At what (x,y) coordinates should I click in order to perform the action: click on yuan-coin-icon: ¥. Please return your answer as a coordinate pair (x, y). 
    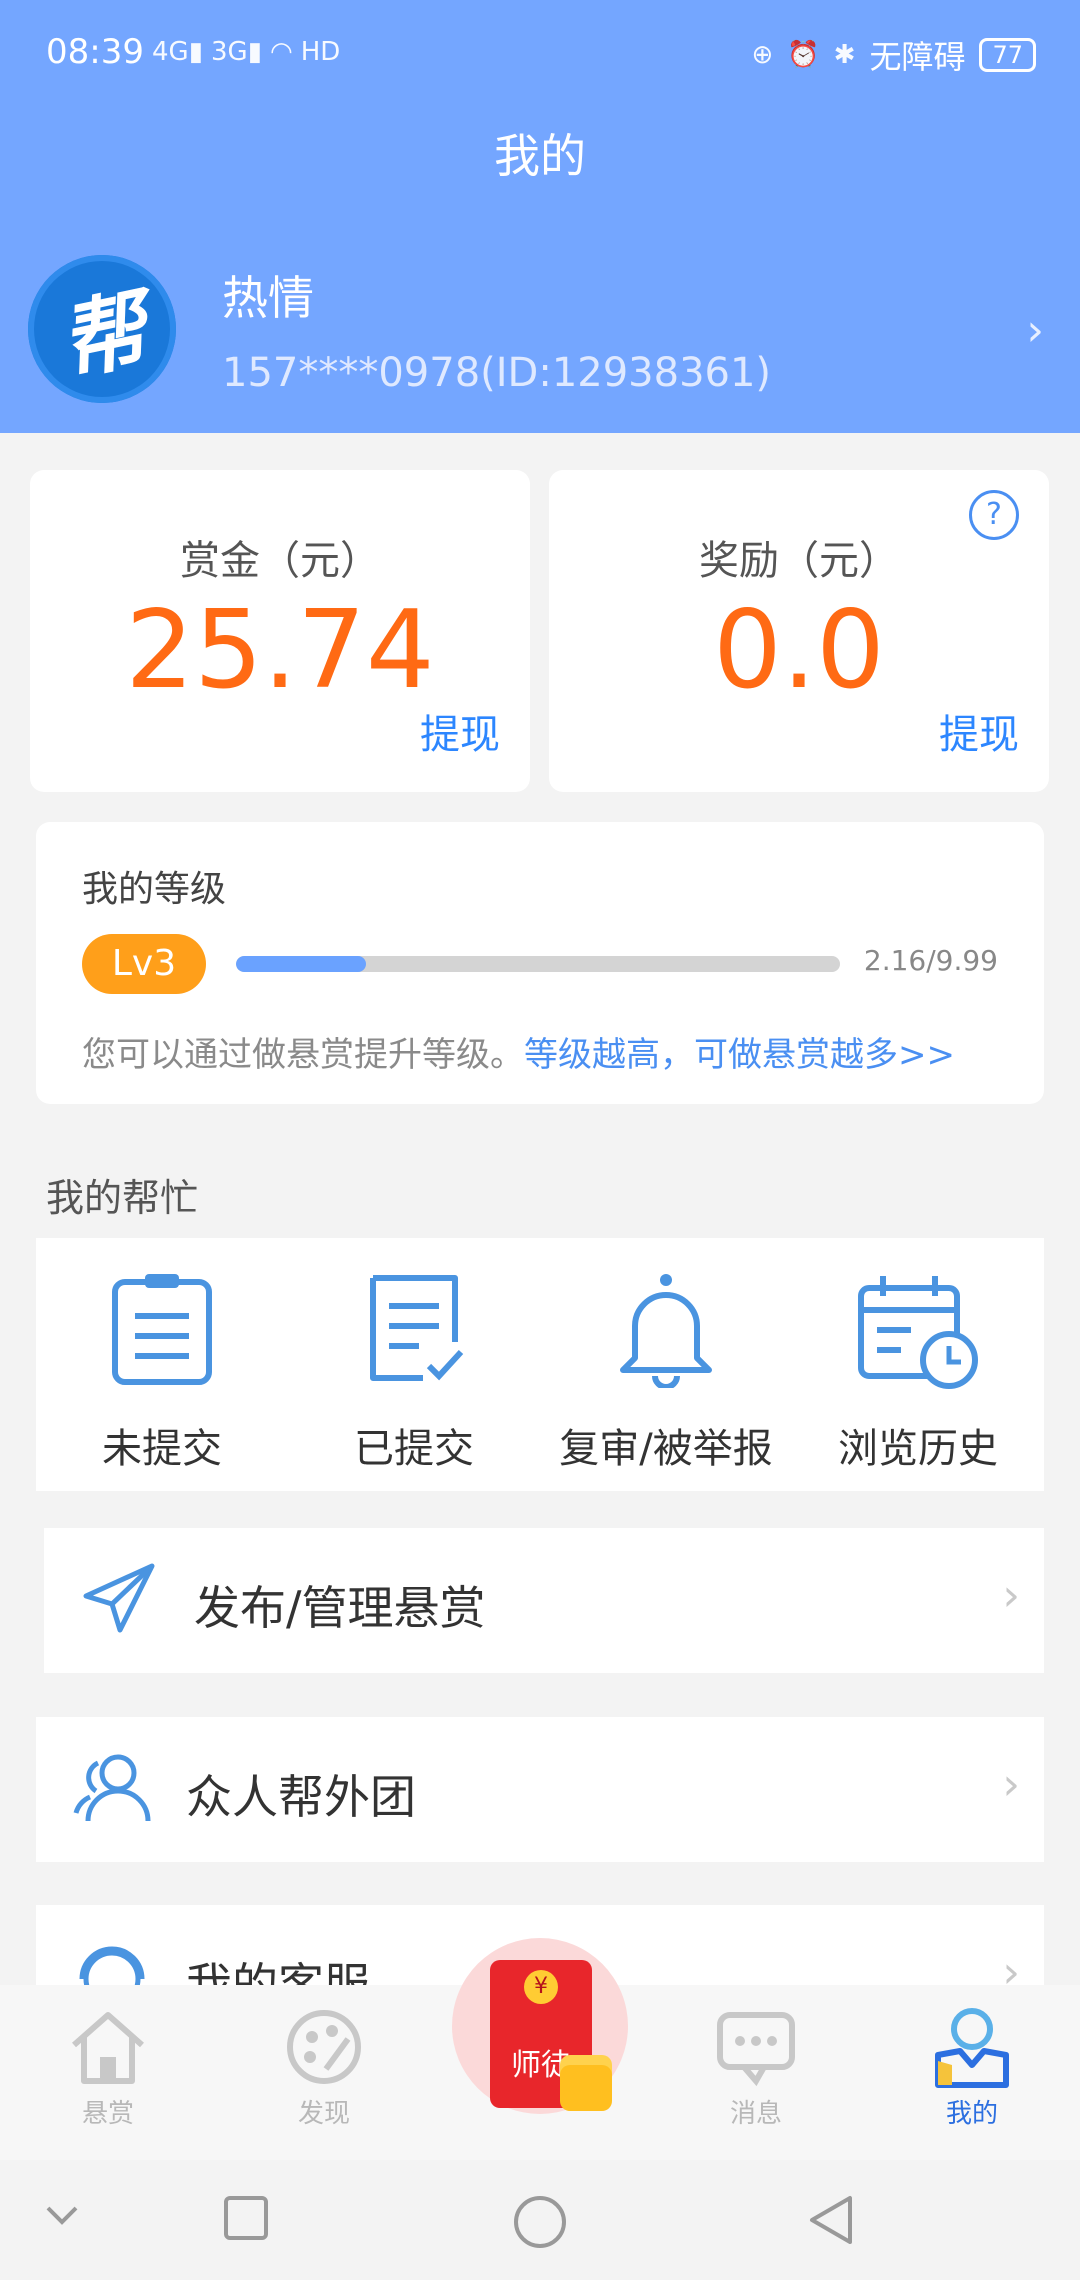
    Looking at the image, I should click on (541, 1987).